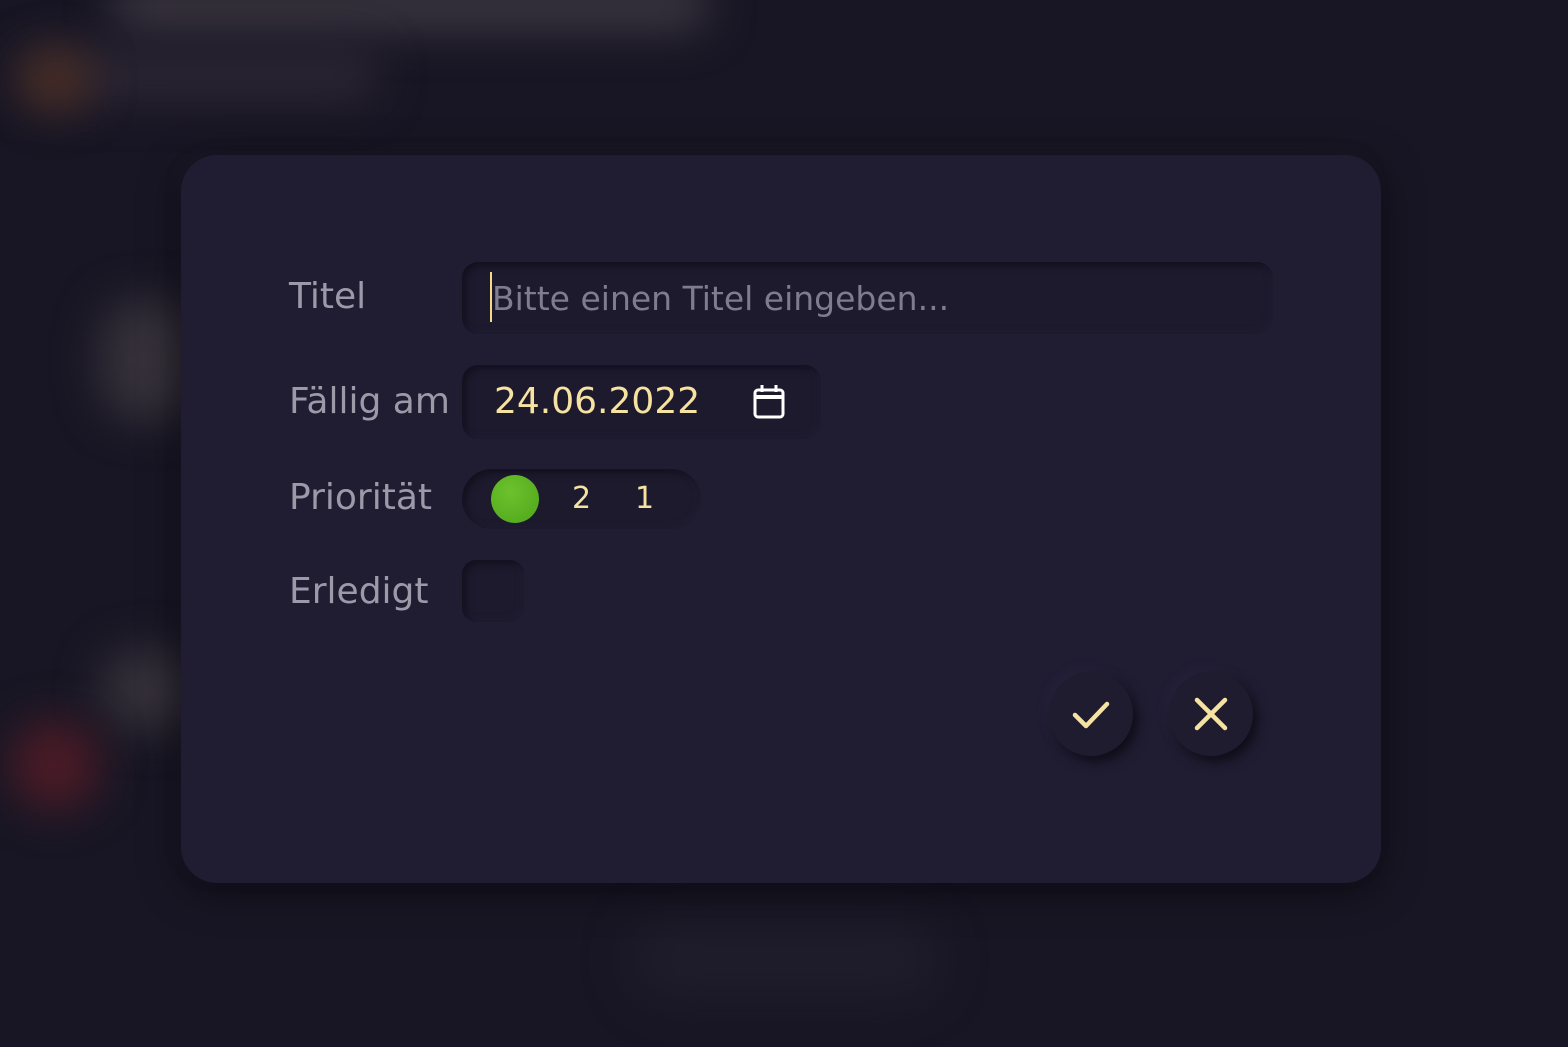 This screenshot has height=1047, width=1568. Describe the element at coordinates (493, 591) in the screenshot. I see `done-checkbox` at that location.